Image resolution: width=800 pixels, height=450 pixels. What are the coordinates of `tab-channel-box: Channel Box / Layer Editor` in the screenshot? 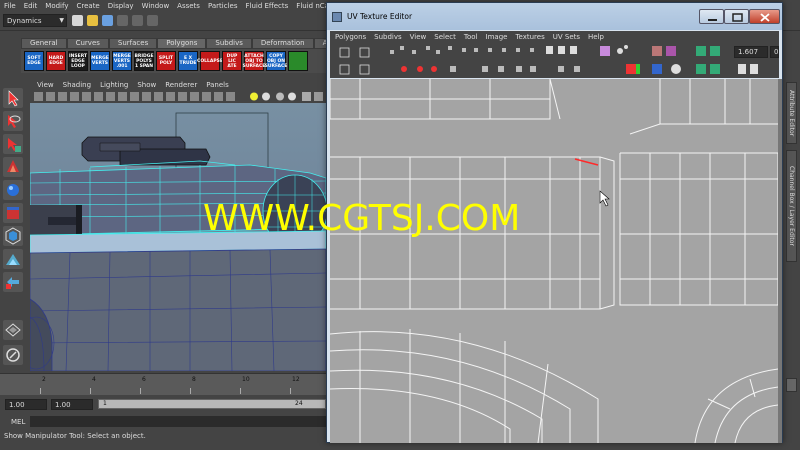 It's located at (791, 206).